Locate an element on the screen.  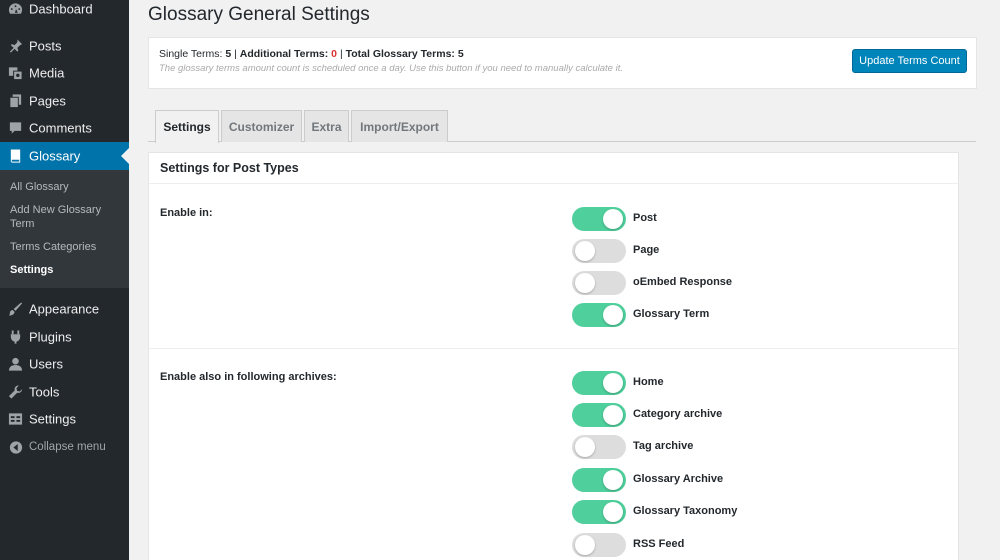
user-icon is located at coordinates (15, 364).